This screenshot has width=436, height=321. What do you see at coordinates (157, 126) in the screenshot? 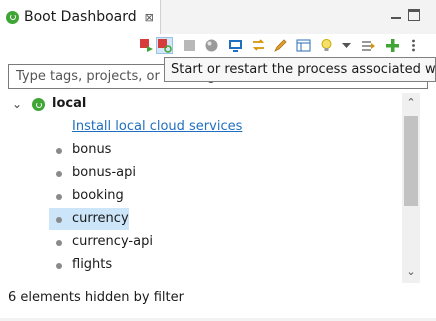
I see `install-cloud-link: Install local cloud services` at bounding box center [157, 126].